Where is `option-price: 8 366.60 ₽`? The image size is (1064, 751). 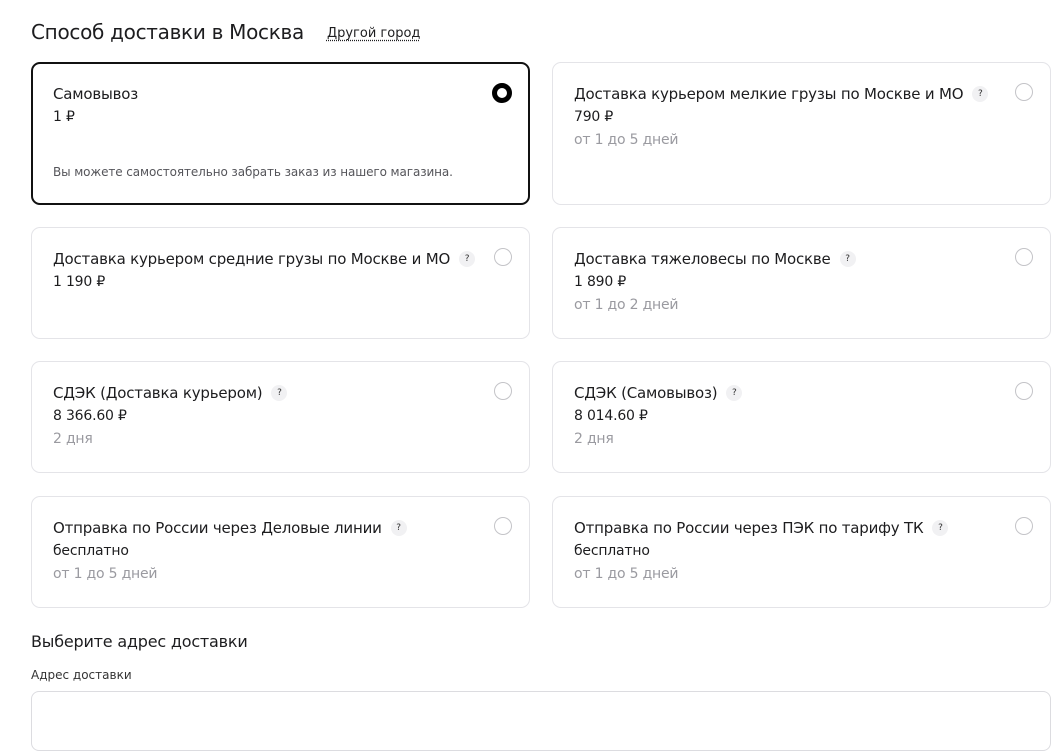
option-price: 8 366.60 ₽ is located at coordinates (90, 416).